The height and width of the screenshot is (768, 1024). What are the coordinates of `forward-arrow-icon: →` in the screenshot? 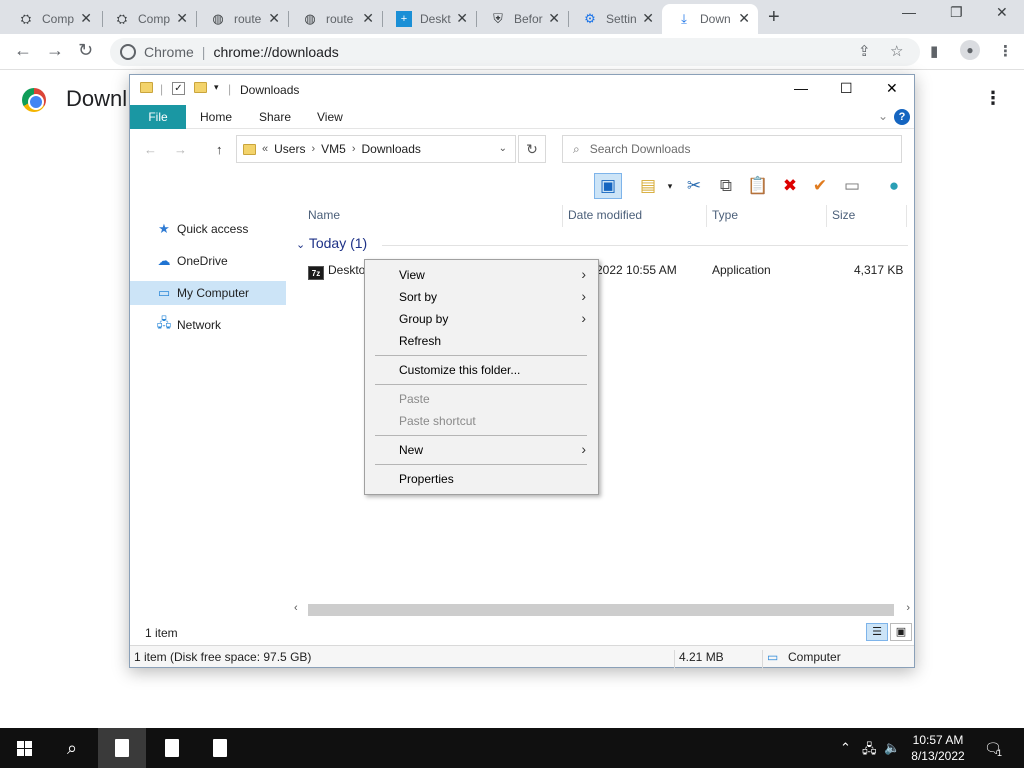 It's located at (180, 149).